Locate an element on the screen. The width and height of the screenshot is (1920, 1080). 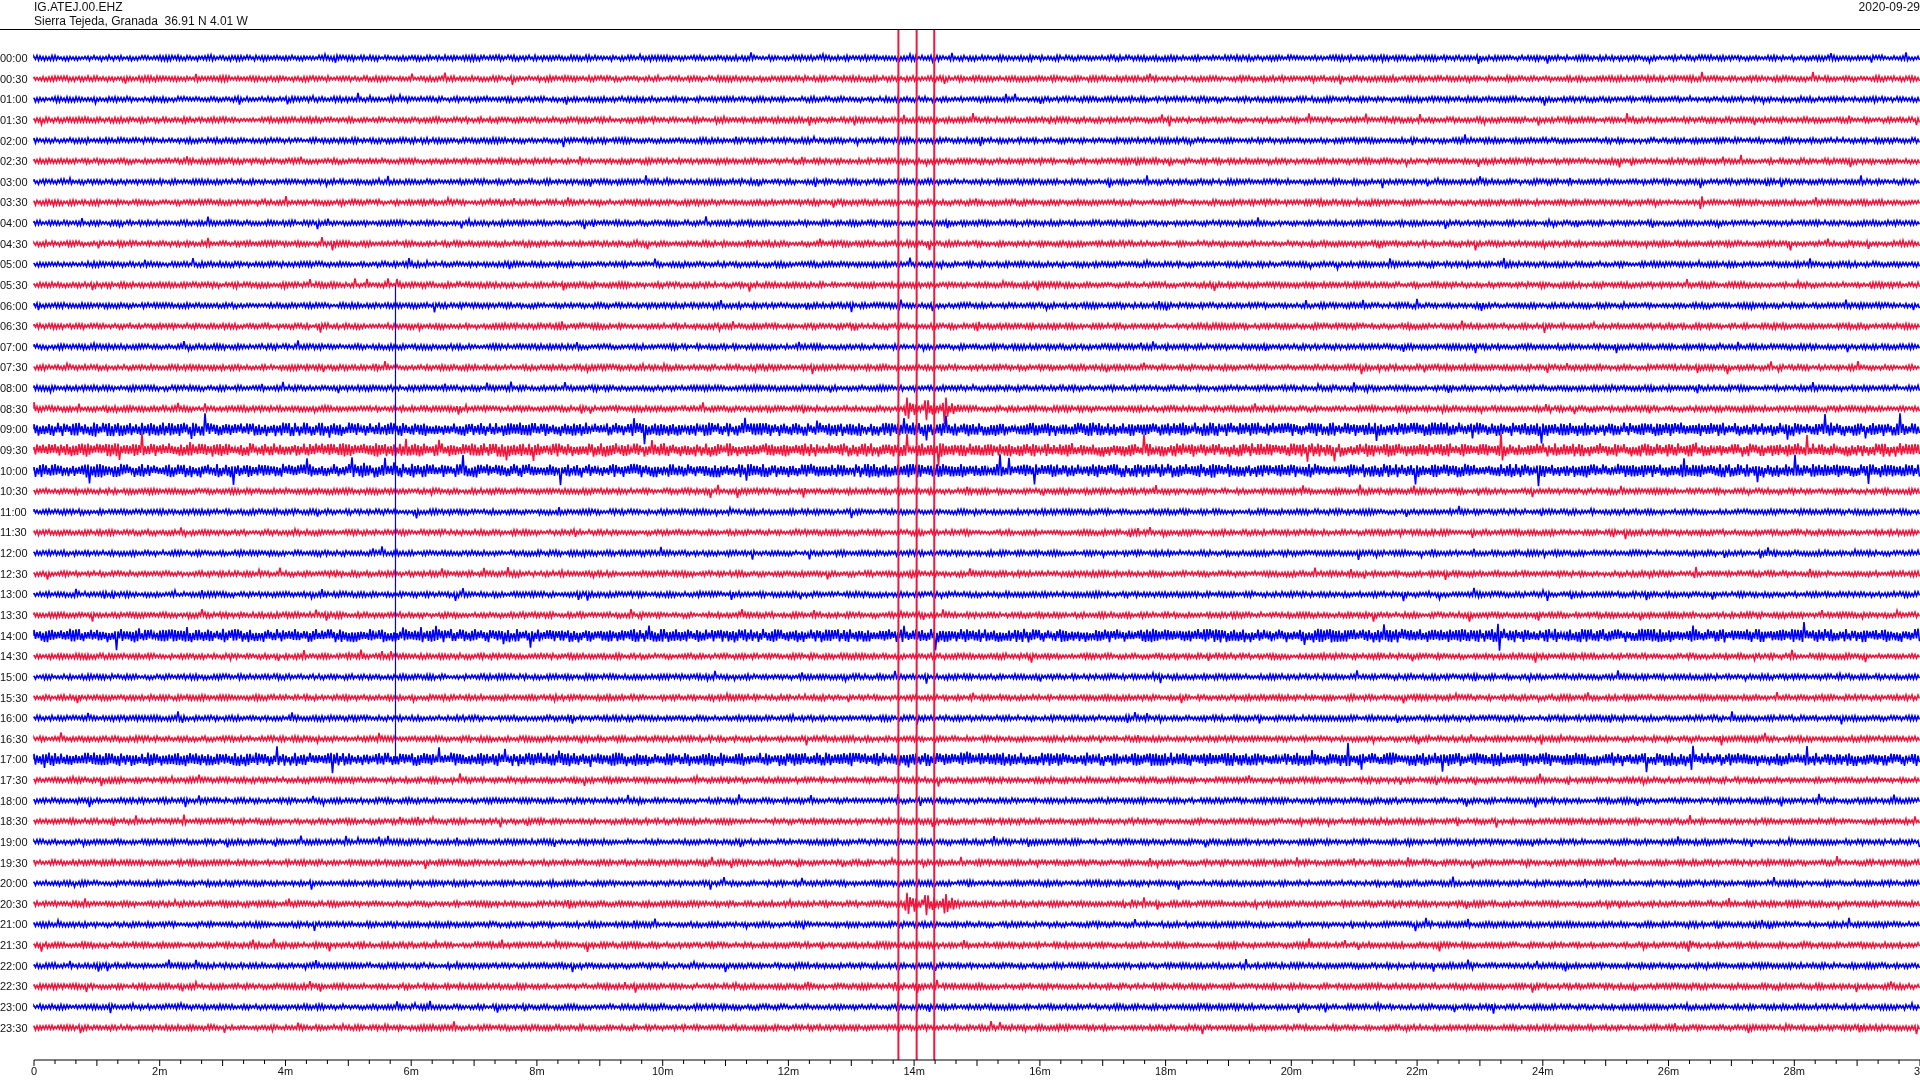
time-label: 23:30 is located at coordinates (14, 1027).